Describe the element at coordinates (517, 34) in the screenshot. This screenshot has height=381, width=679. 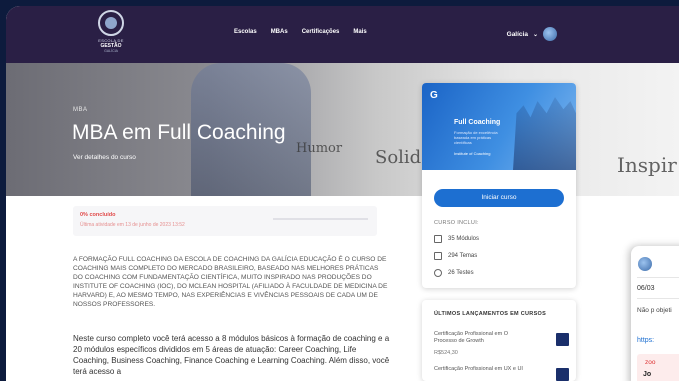
I see `region-label: Galícia` at that location.